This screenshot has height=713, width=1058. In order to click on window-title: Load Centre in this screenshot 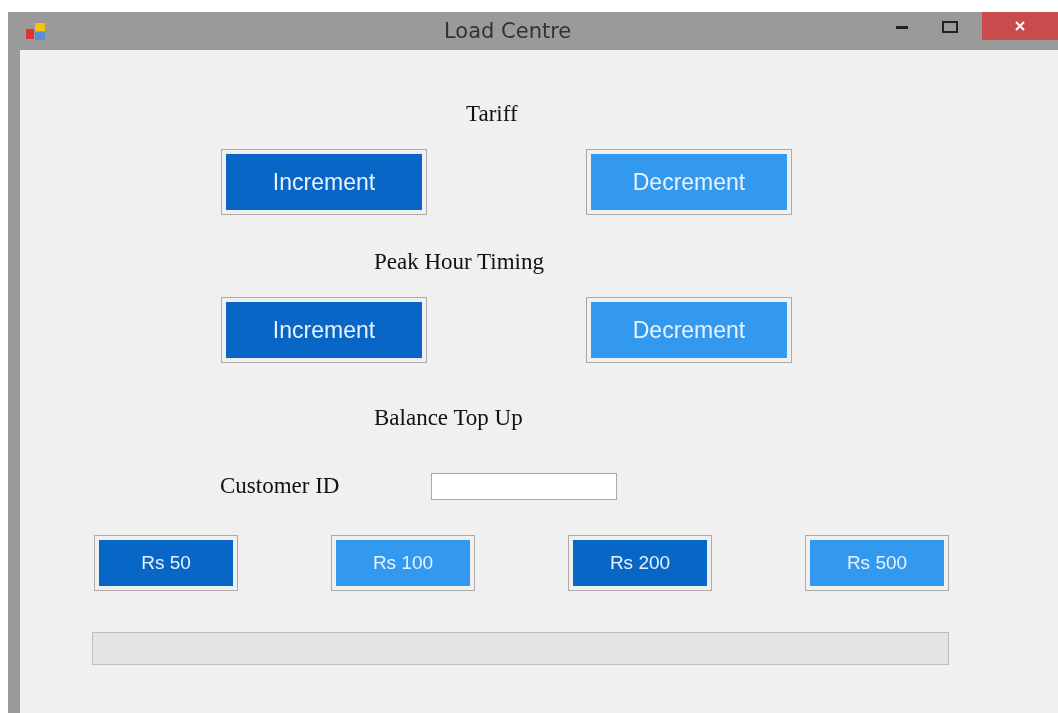, I will do `click(508, 31)`.